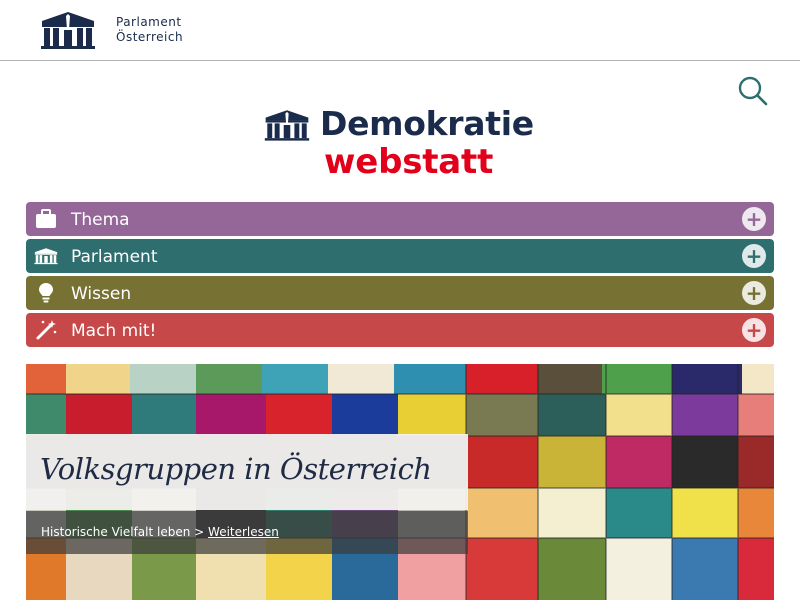 Image resolution: width=800 pixels, height=600 pixels. Describe the element at coordinates (68, 30) in the screenshot. I see `parliament-logo-icon` at that location.